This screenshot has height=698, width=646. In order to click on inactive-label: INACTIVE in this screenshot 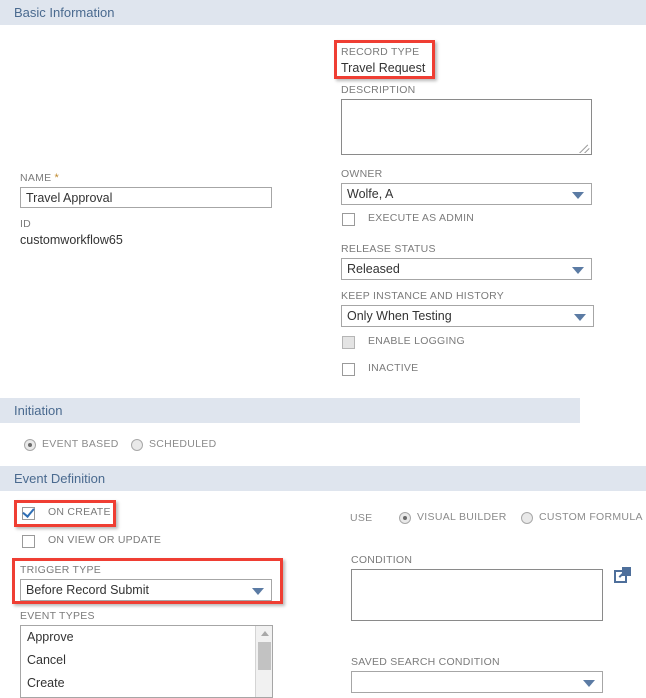, I will do `click(393, 368)`.